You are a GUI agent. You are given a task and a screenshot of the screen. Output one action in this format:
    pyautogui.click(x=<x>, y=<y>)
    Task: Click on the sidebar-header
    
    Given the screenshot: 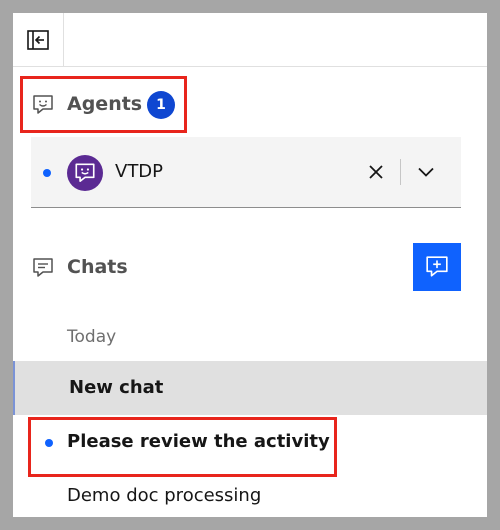 What is the action you would take?
    pyautogui.click(x=250, y=40)
    